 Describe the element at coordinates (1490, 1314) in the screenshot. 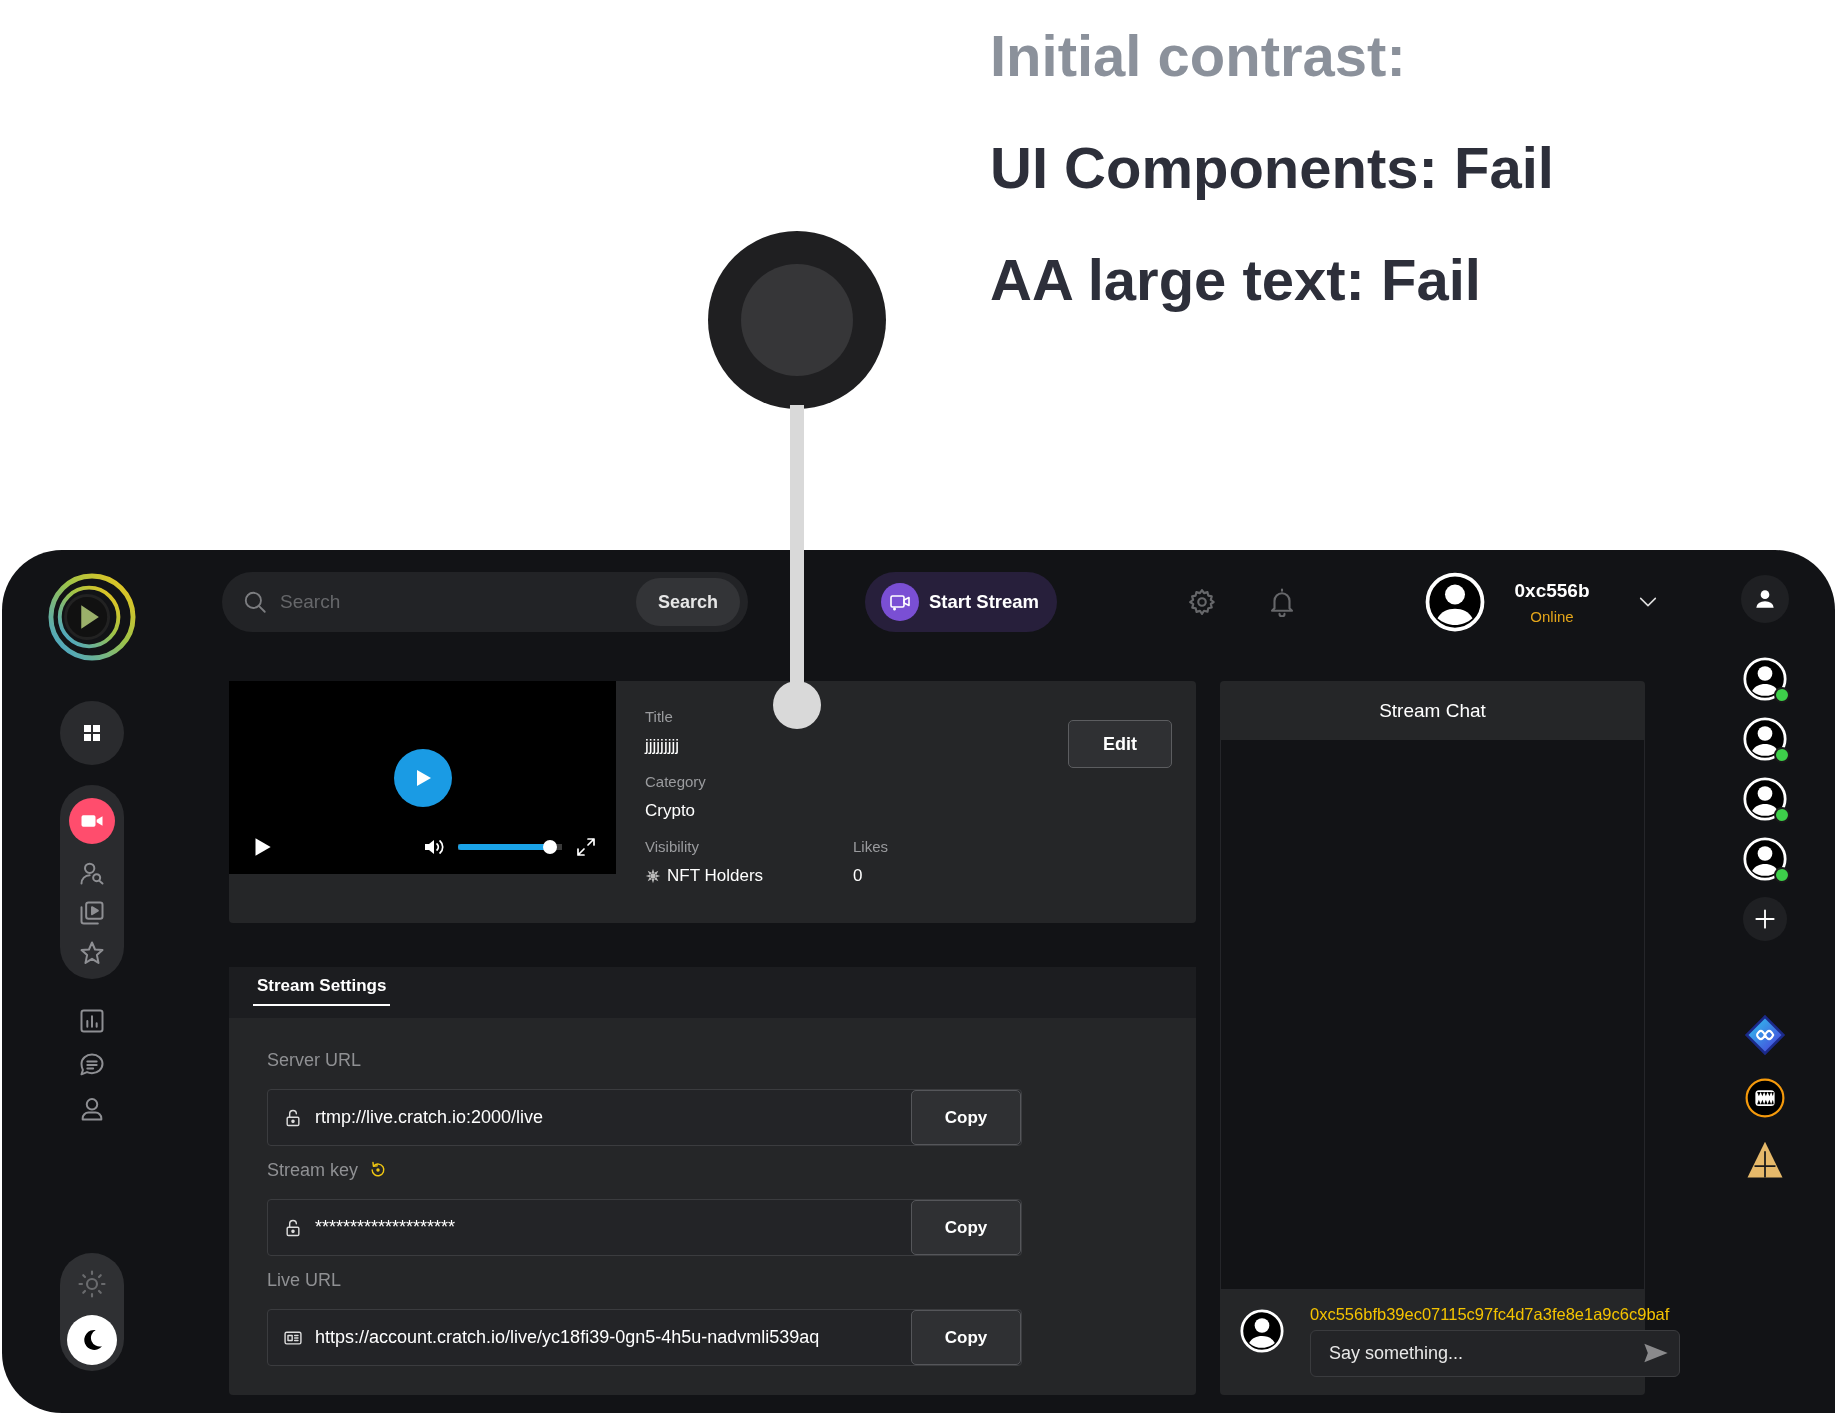

I see `chat-sender-address: 0xc556bfb39ec07115c97fc4d7a3fe8e1a9c6c9baf` at that location.